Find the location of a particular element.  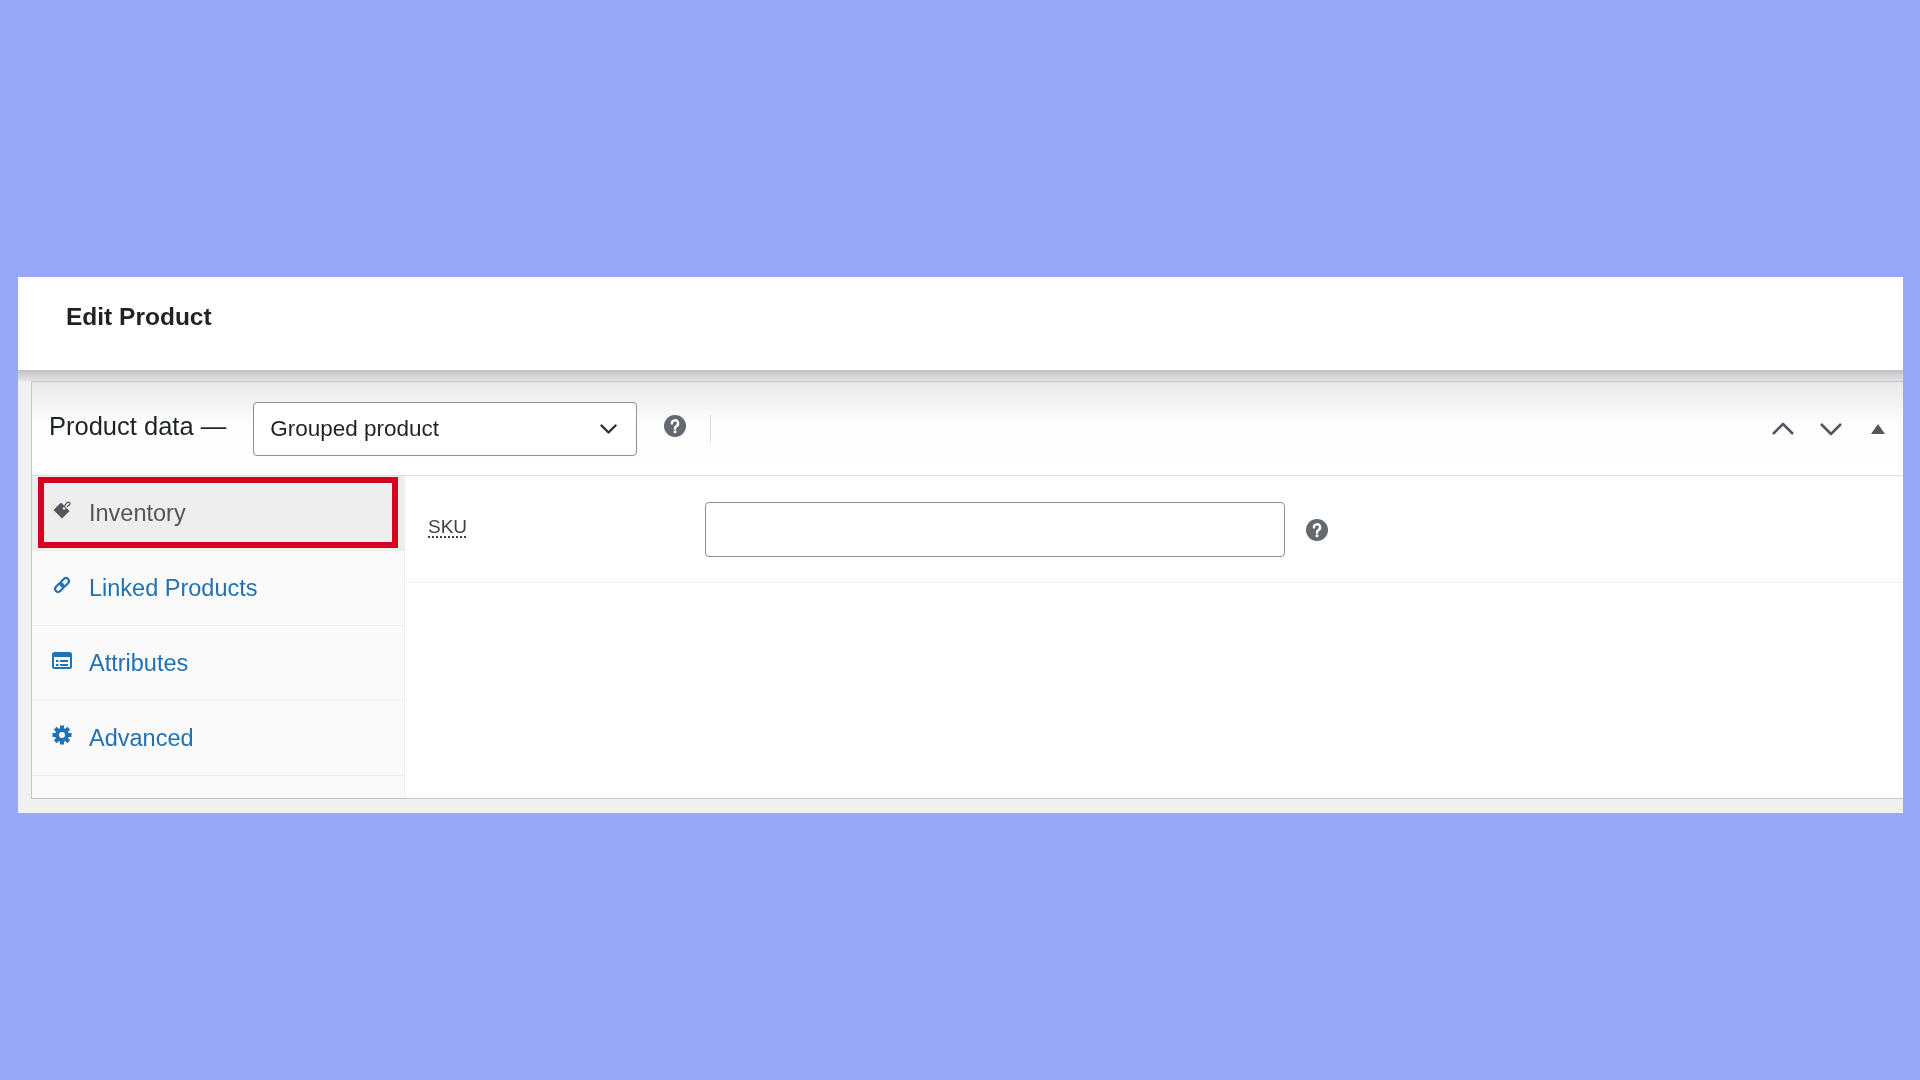

move-up-button is located at coordinates (1783, 428).